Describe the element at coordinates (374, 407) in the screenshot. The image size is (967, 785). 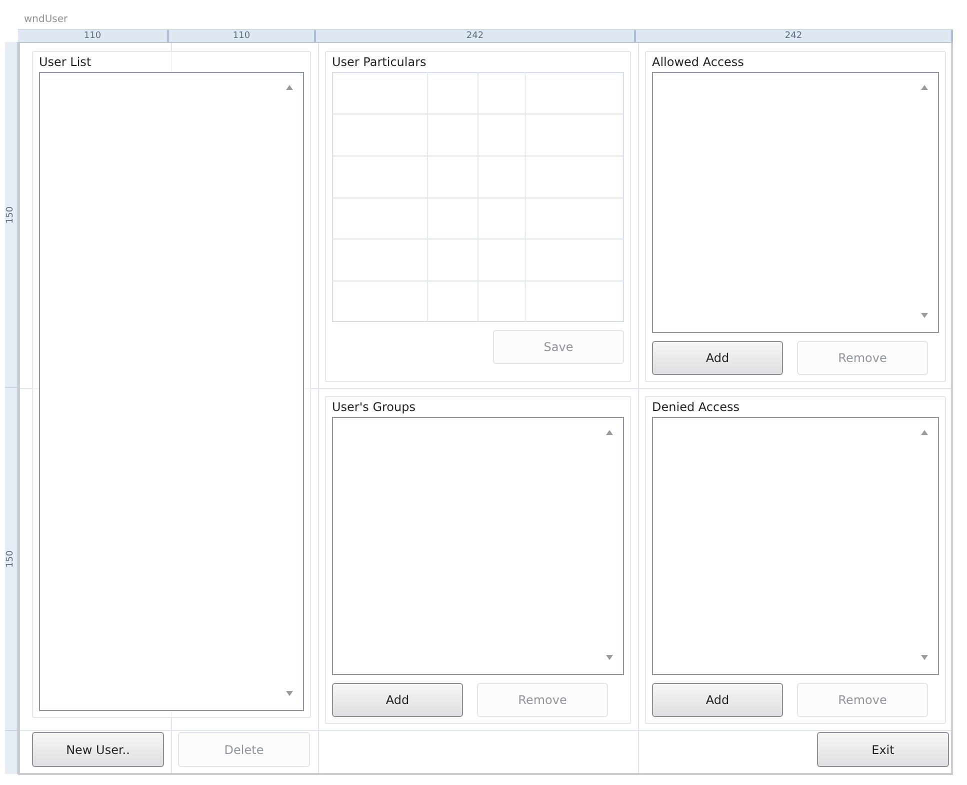
I see `panel-title: User's Groups` at that location.